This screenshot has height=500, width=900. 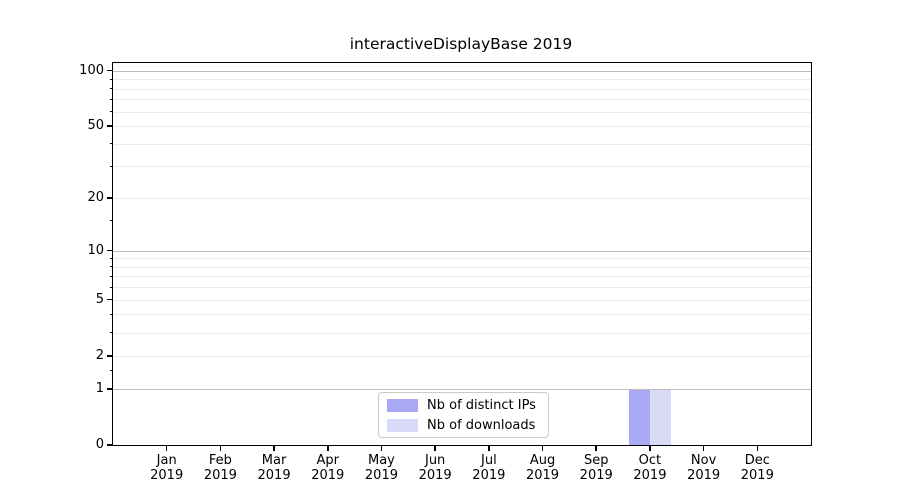 I want to click on chart-title: interactiveDisplayBase 2019, so click(x=461, y=44).